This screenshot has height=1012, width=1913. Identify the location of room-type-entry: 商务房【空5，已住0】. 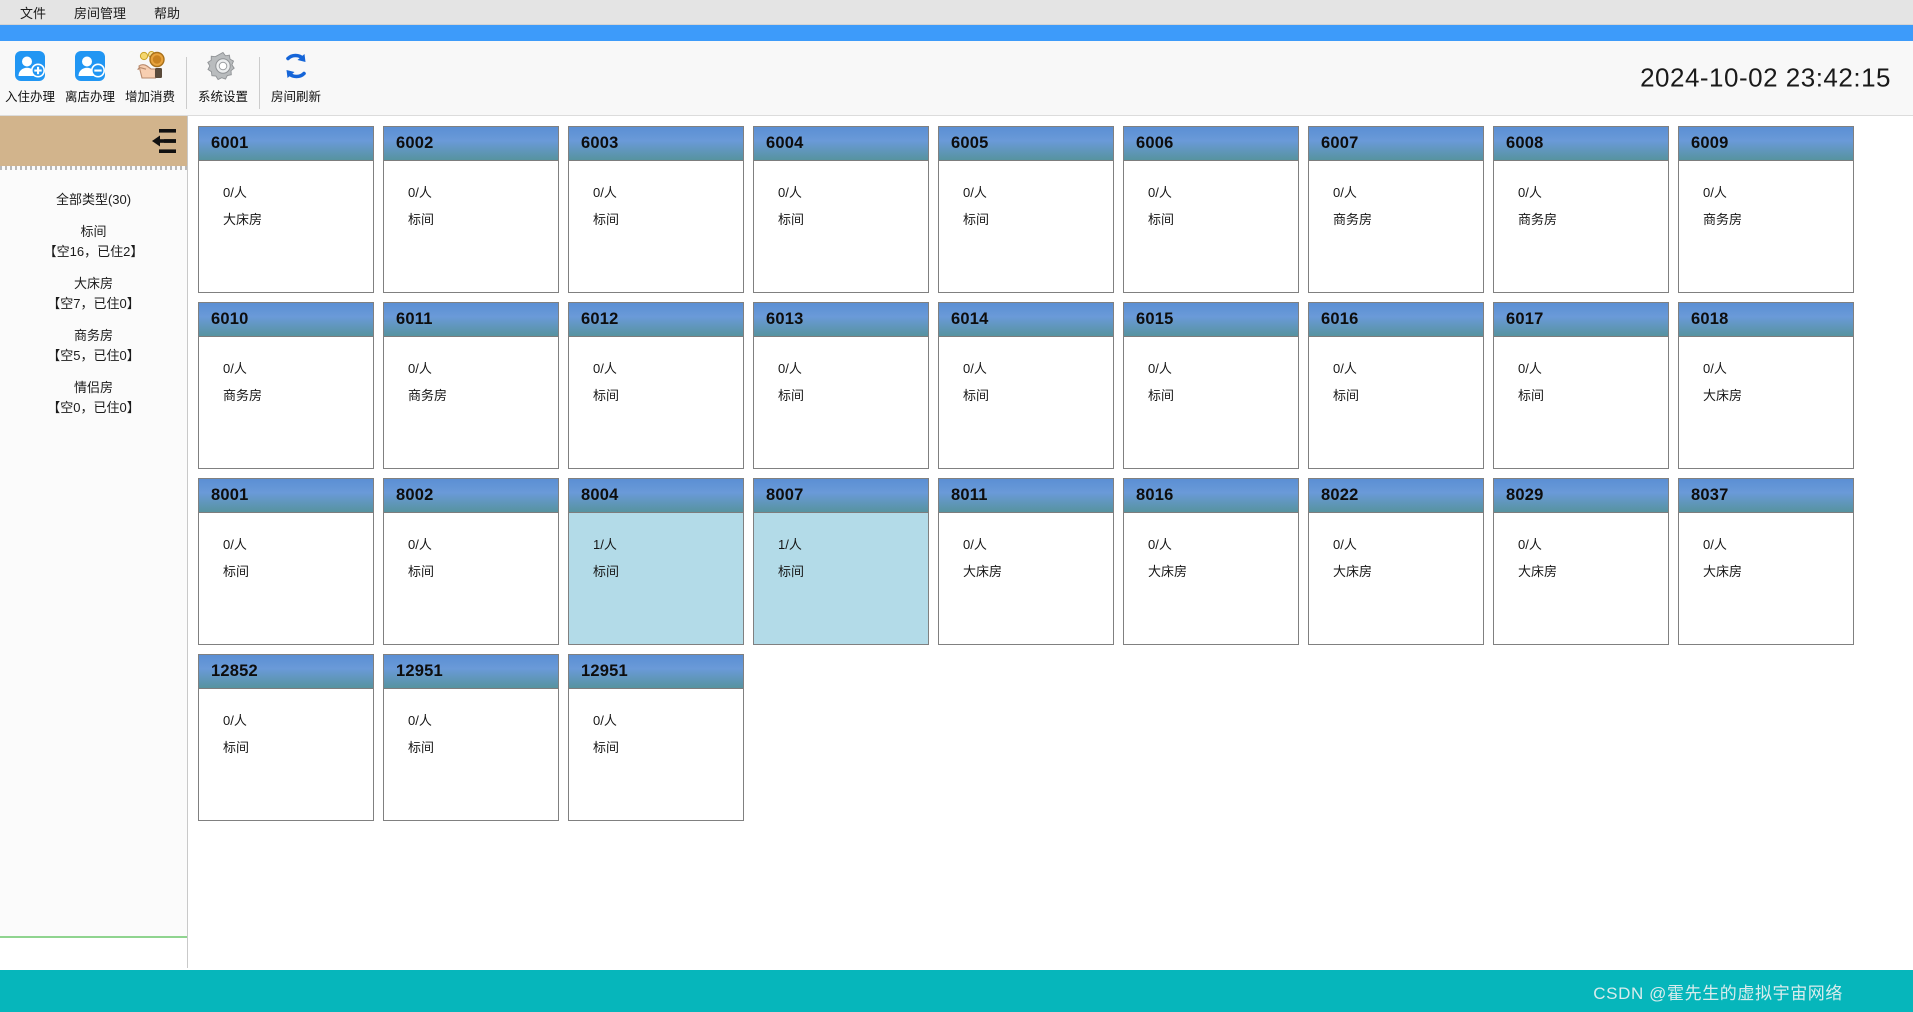
(93, 346).